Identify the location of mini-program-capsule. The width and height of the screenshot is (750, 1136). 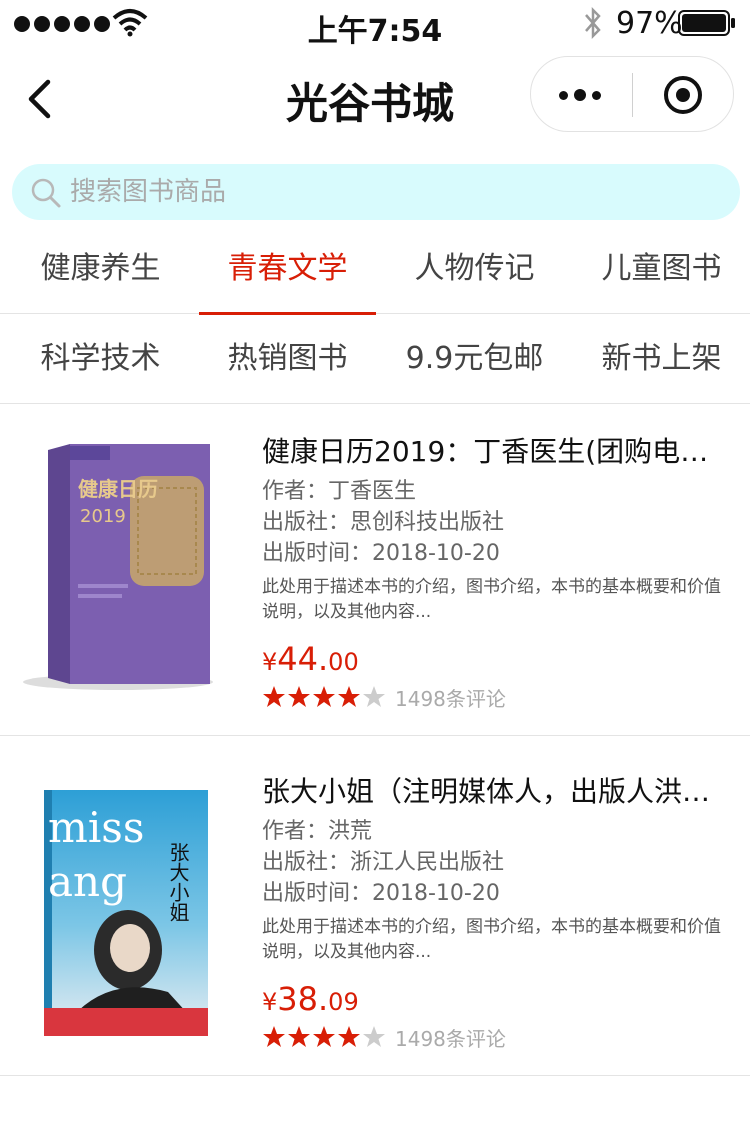
(632, 94).